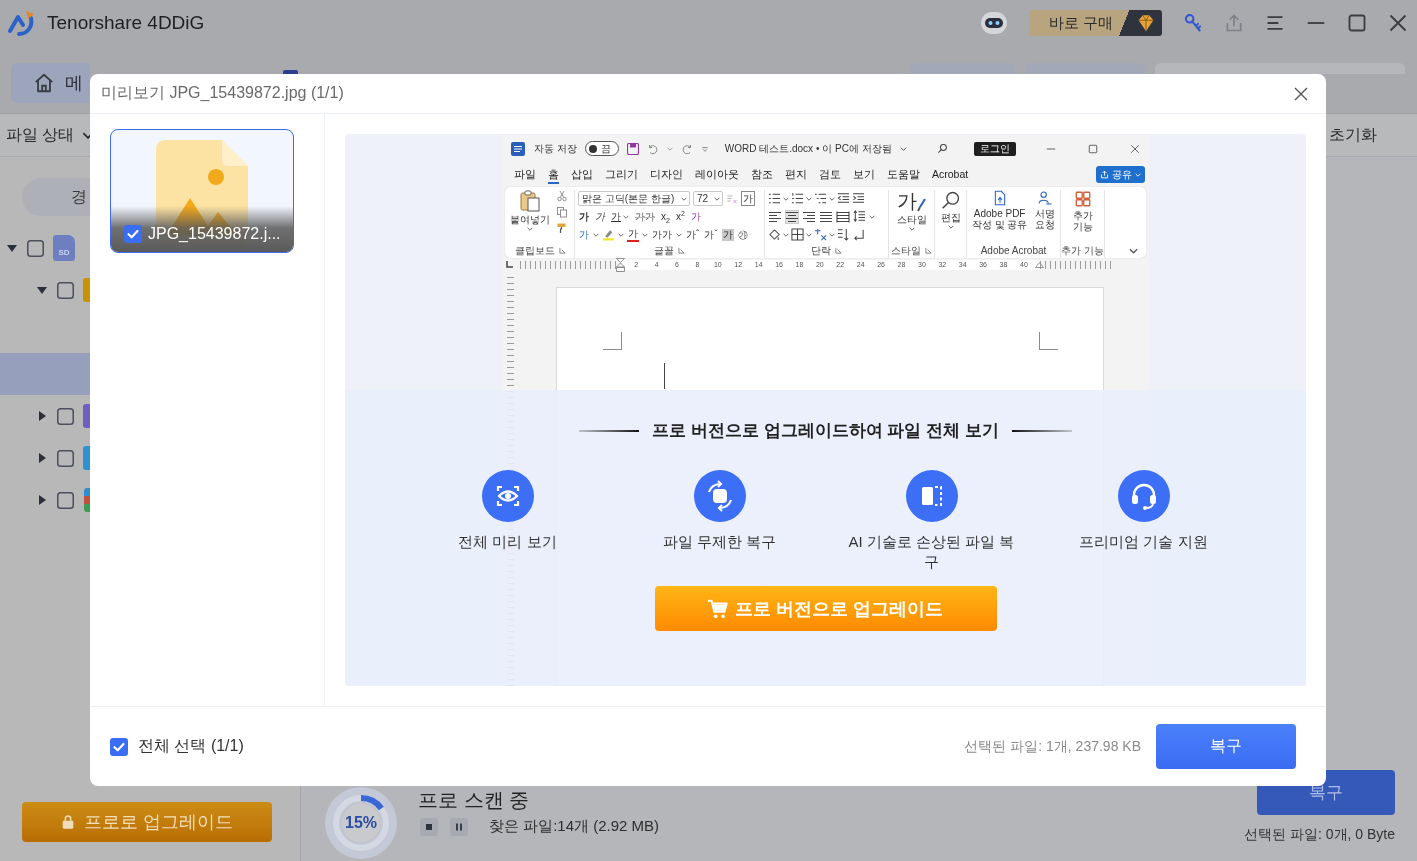 Image resolution: width=1417 pixels, height=861 pixels. I want to click on boxed-char-button: 가, so click(748, 198).